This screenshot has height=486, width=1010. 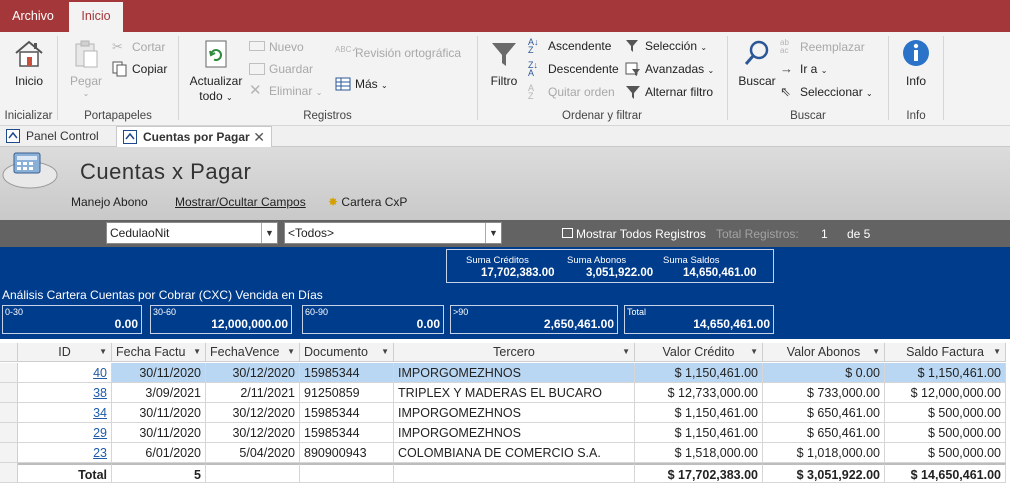 What do you see at coordinates (669, 69) in the screenshot?
I see `avanzadas-button: Avanzadas ⌄` at bounding box center [669, 69].